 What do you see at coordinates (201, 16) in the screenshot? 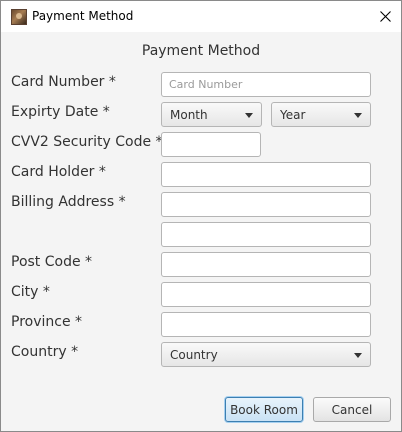
I see `title-bar: Payment Method` at bounding box center [201, 16].